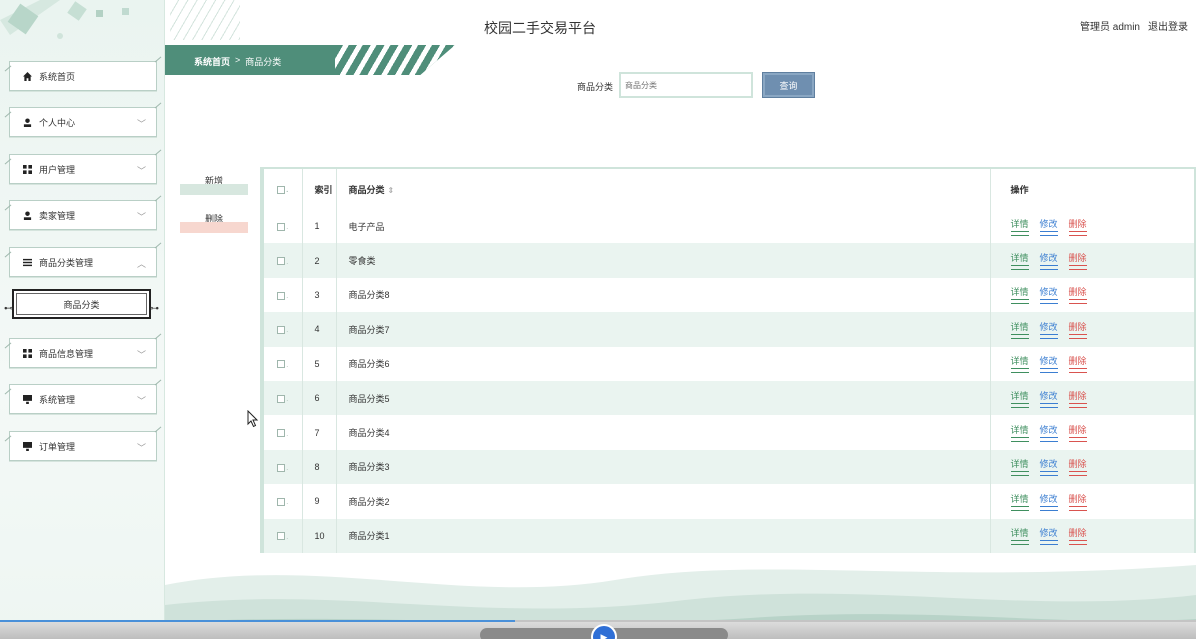  I want to click on chevron-up-icon: ︿, so click(141, 264).